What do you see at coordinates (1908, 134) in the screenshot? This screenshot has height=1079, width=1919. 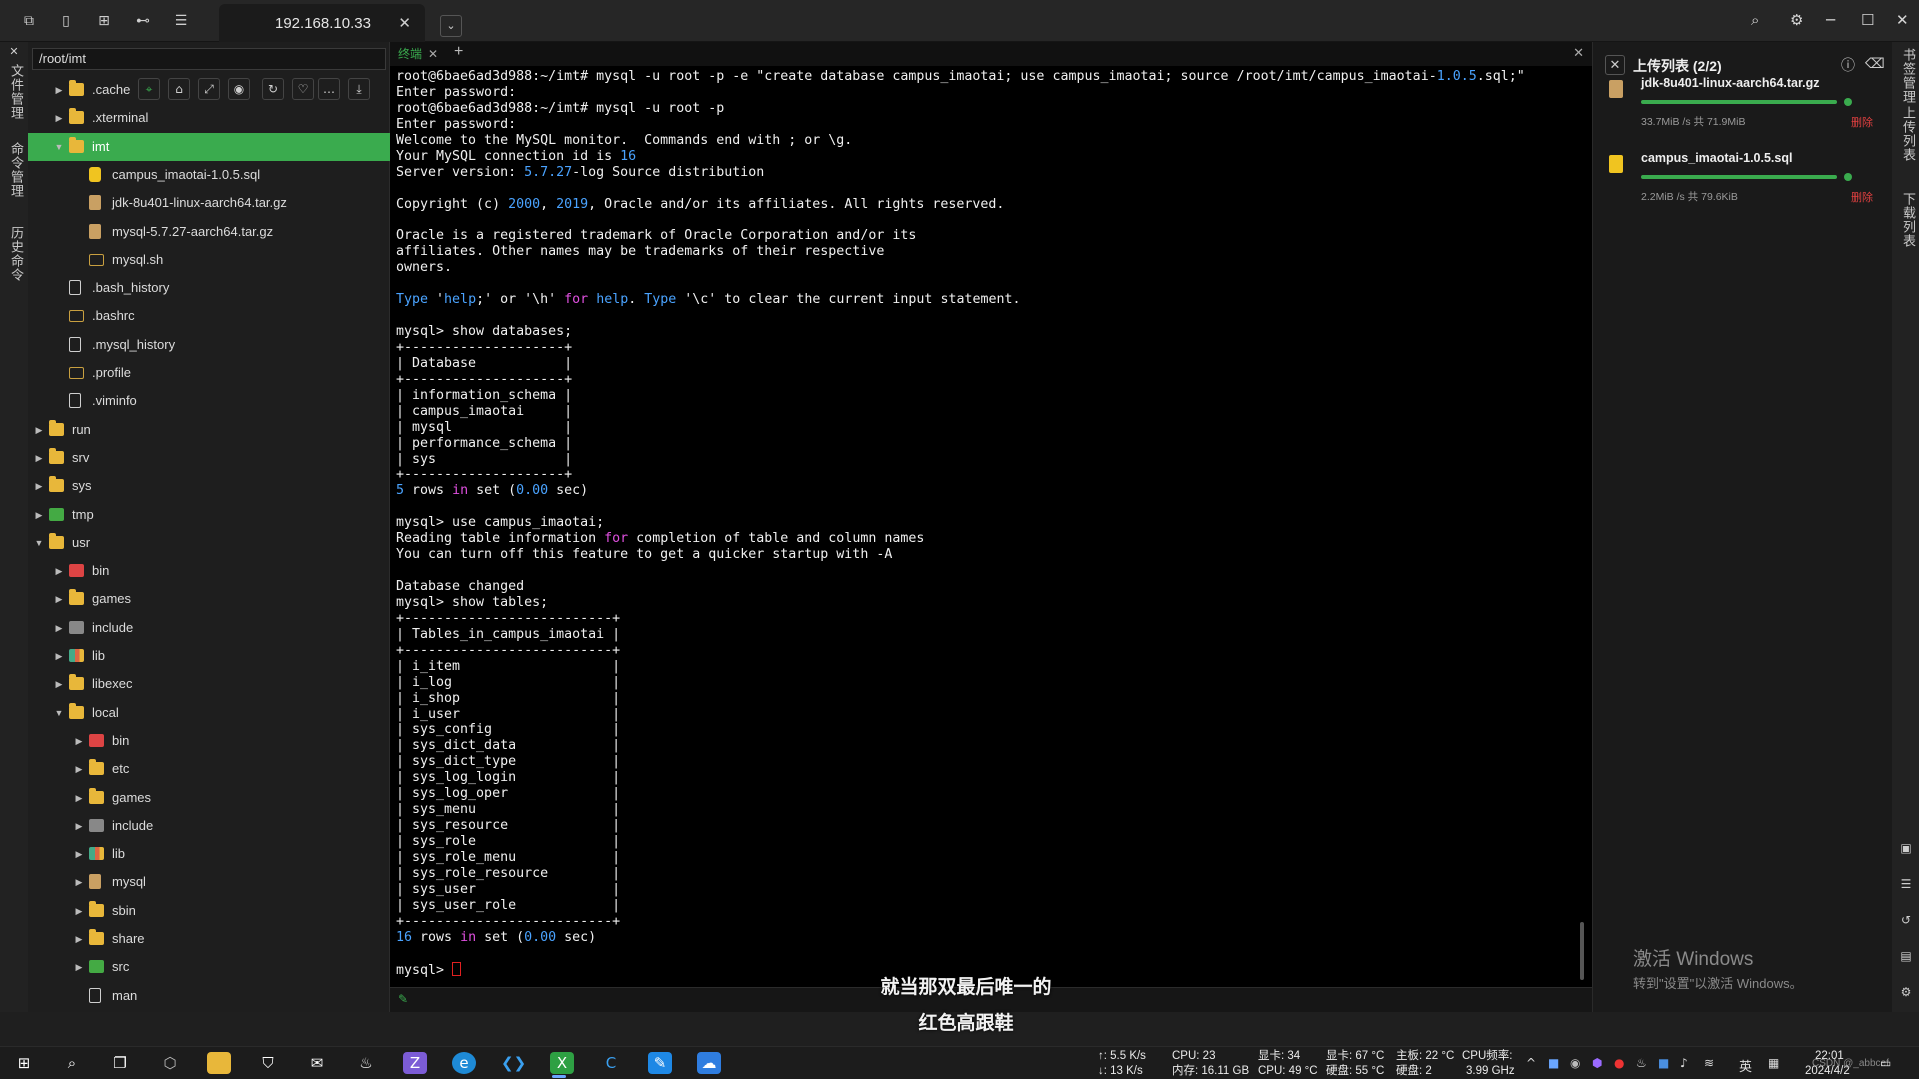 I see `rail-upload-list: 上传列表` at bounding box center [1908, 134].